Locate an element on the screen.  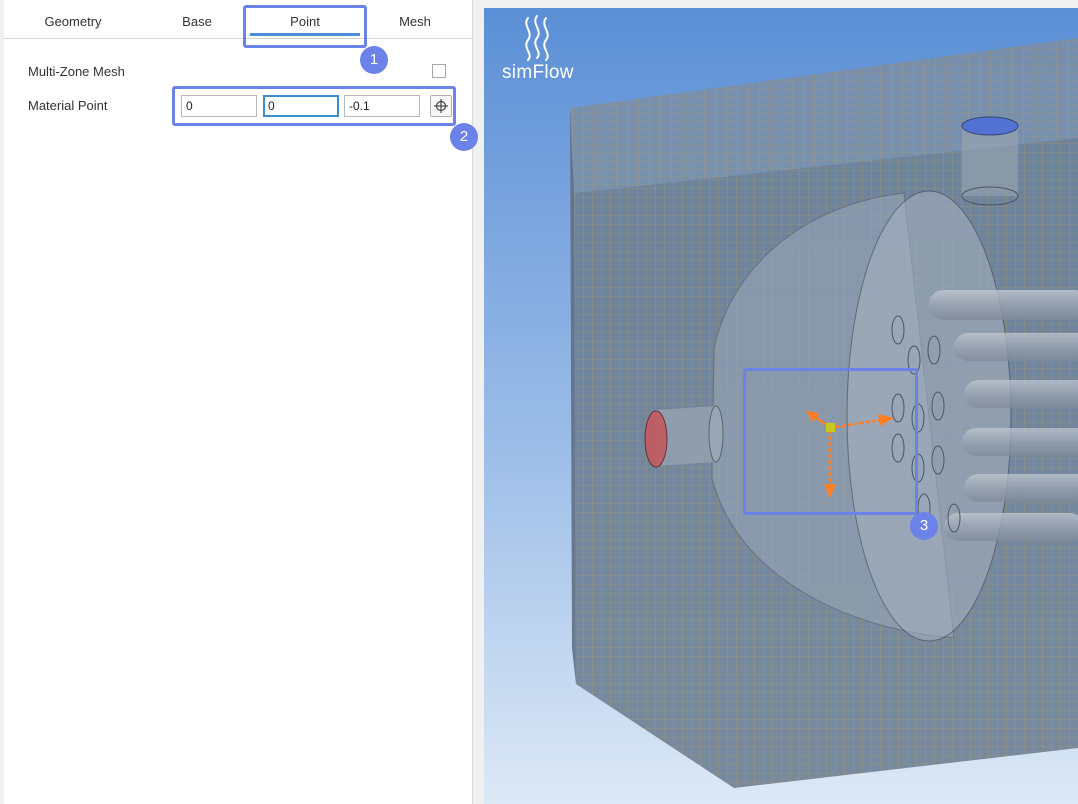
outlet-nozzle is located at coordinates (990, 161).